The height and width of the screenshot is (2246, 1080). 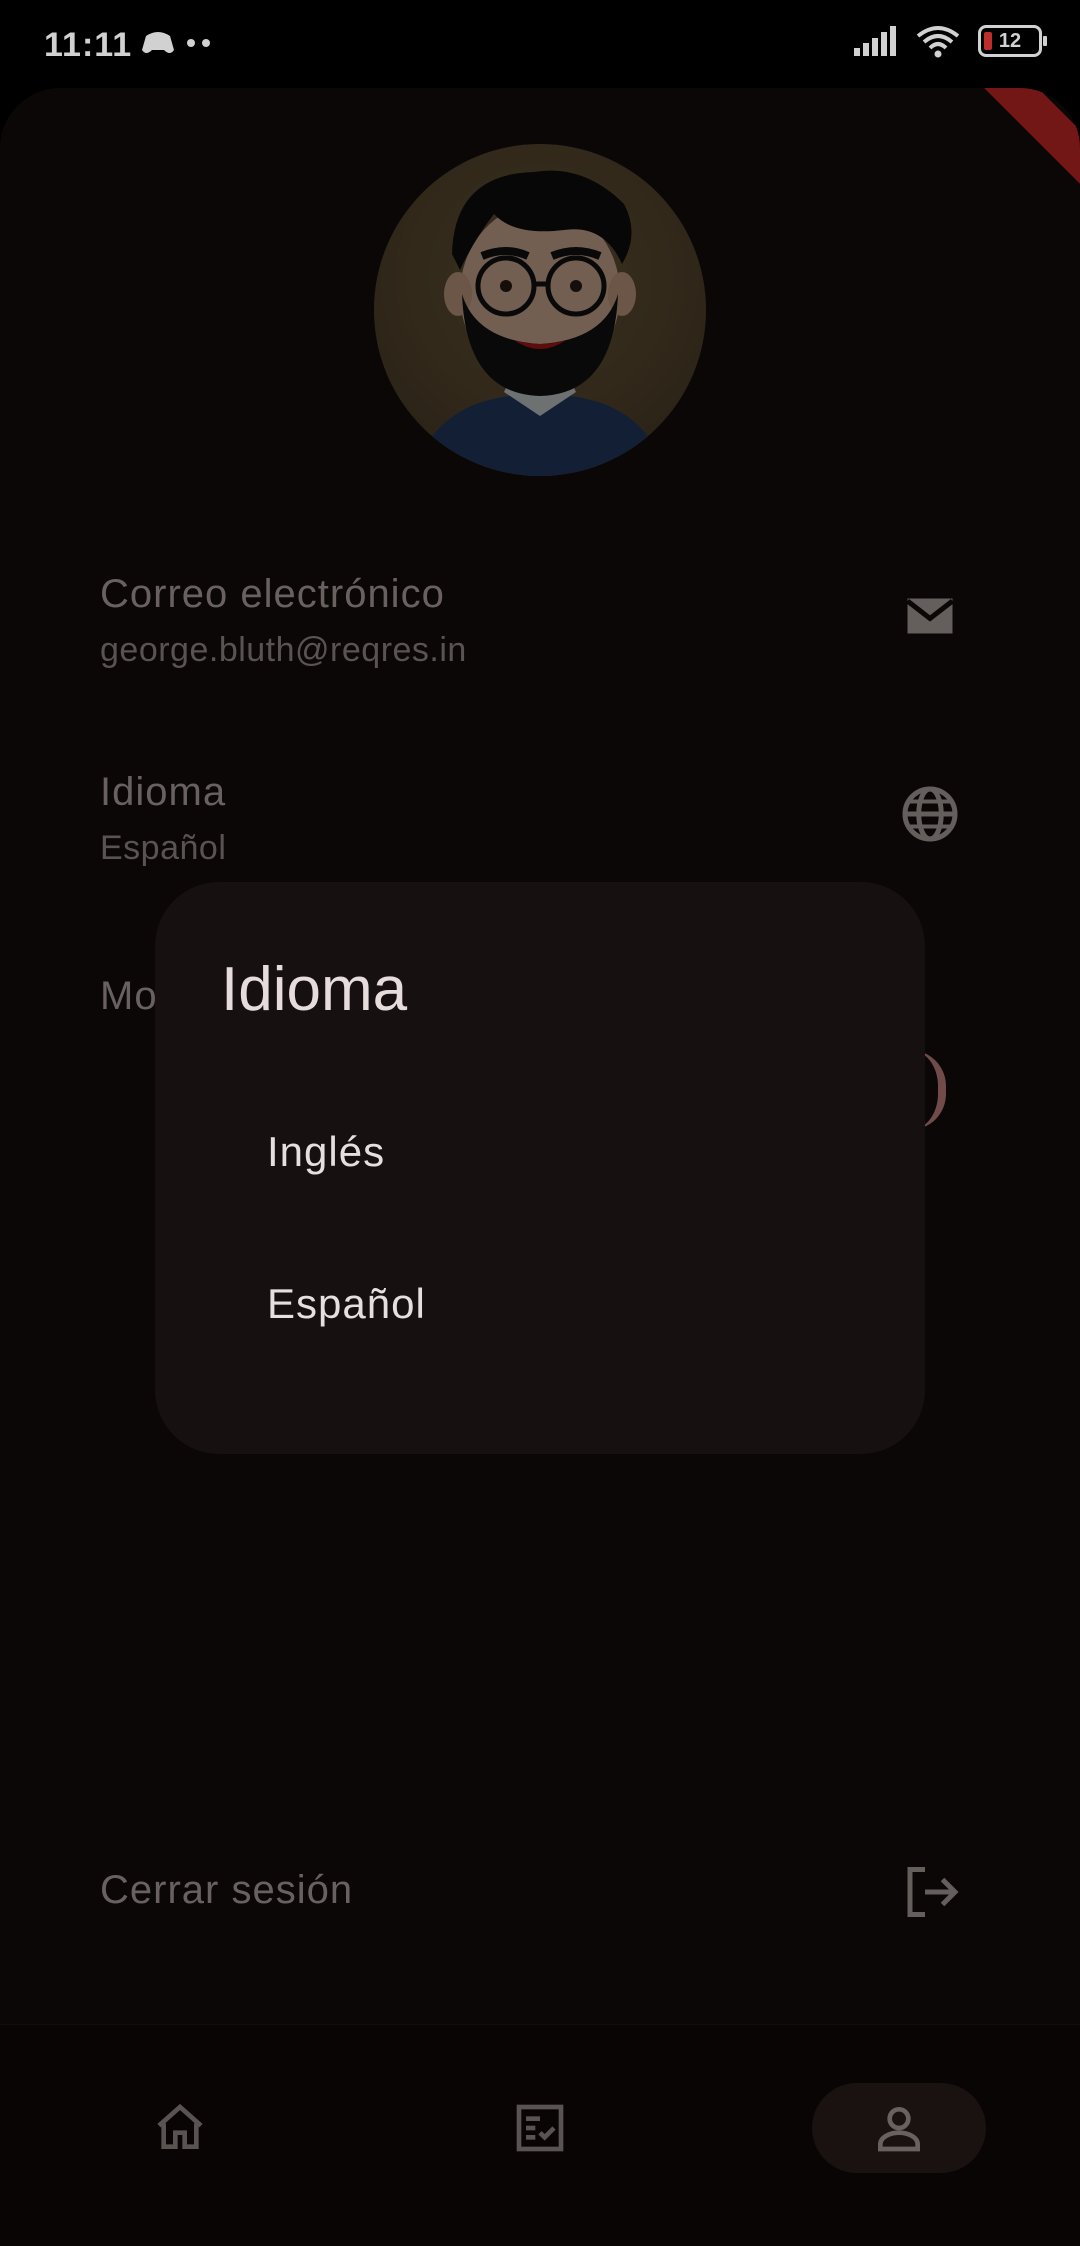 What do you see at coordinates (314, 989) in the screenshot?
I see `dialog-title: Idioma` at bounding box center [314, 989].